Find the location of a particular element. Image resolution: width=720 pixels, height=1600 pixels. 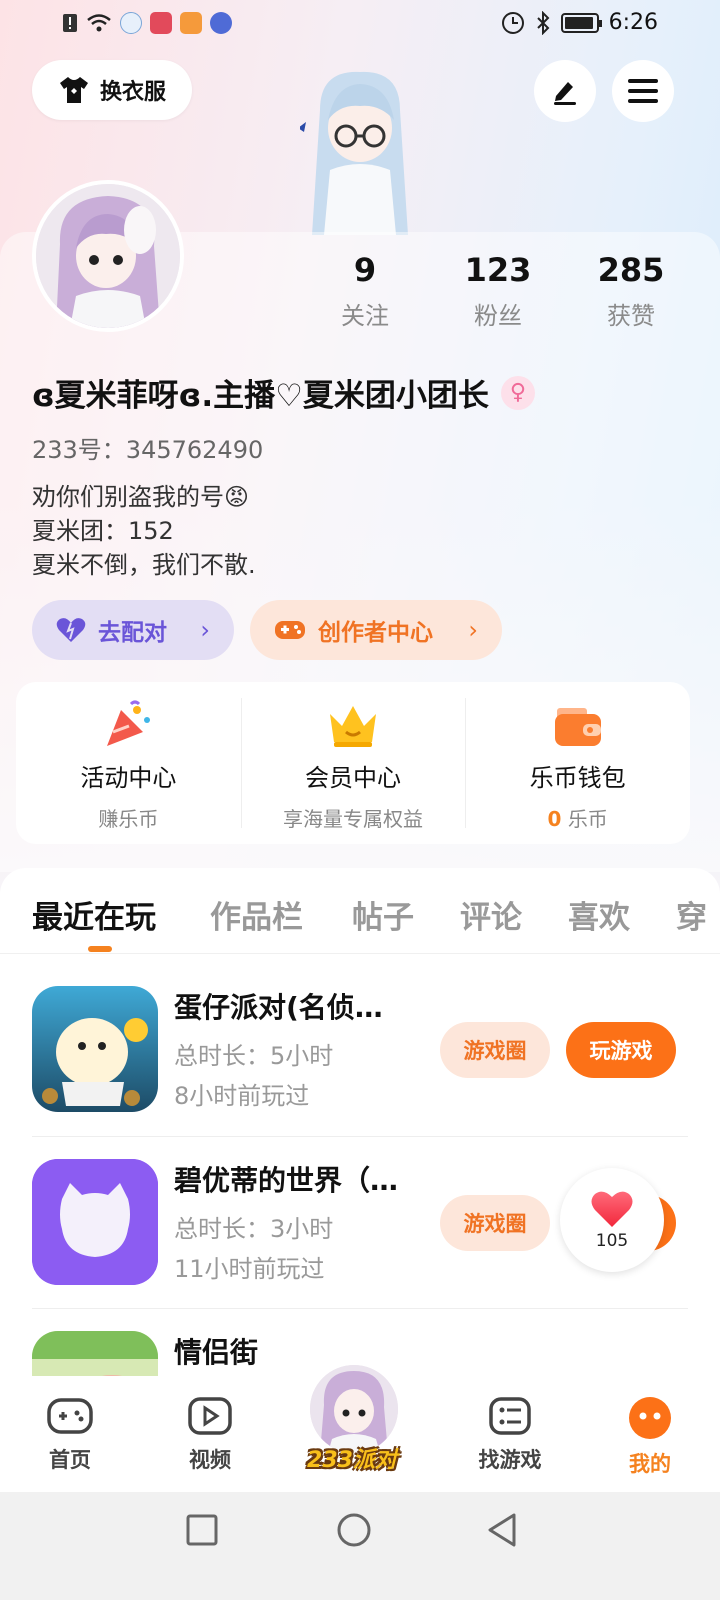

likes-count: 285 is located at coordinates (631, 270).